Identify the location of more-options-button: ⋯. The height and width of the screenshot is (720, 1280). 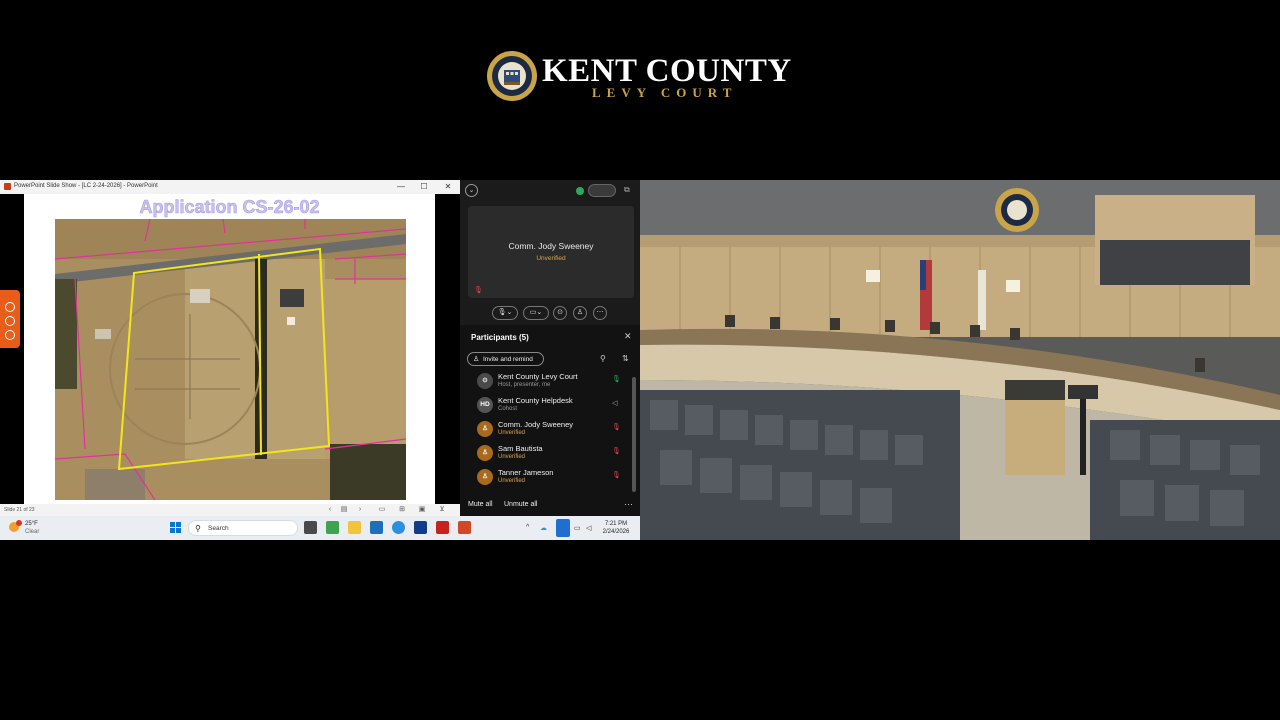
(600, 313).